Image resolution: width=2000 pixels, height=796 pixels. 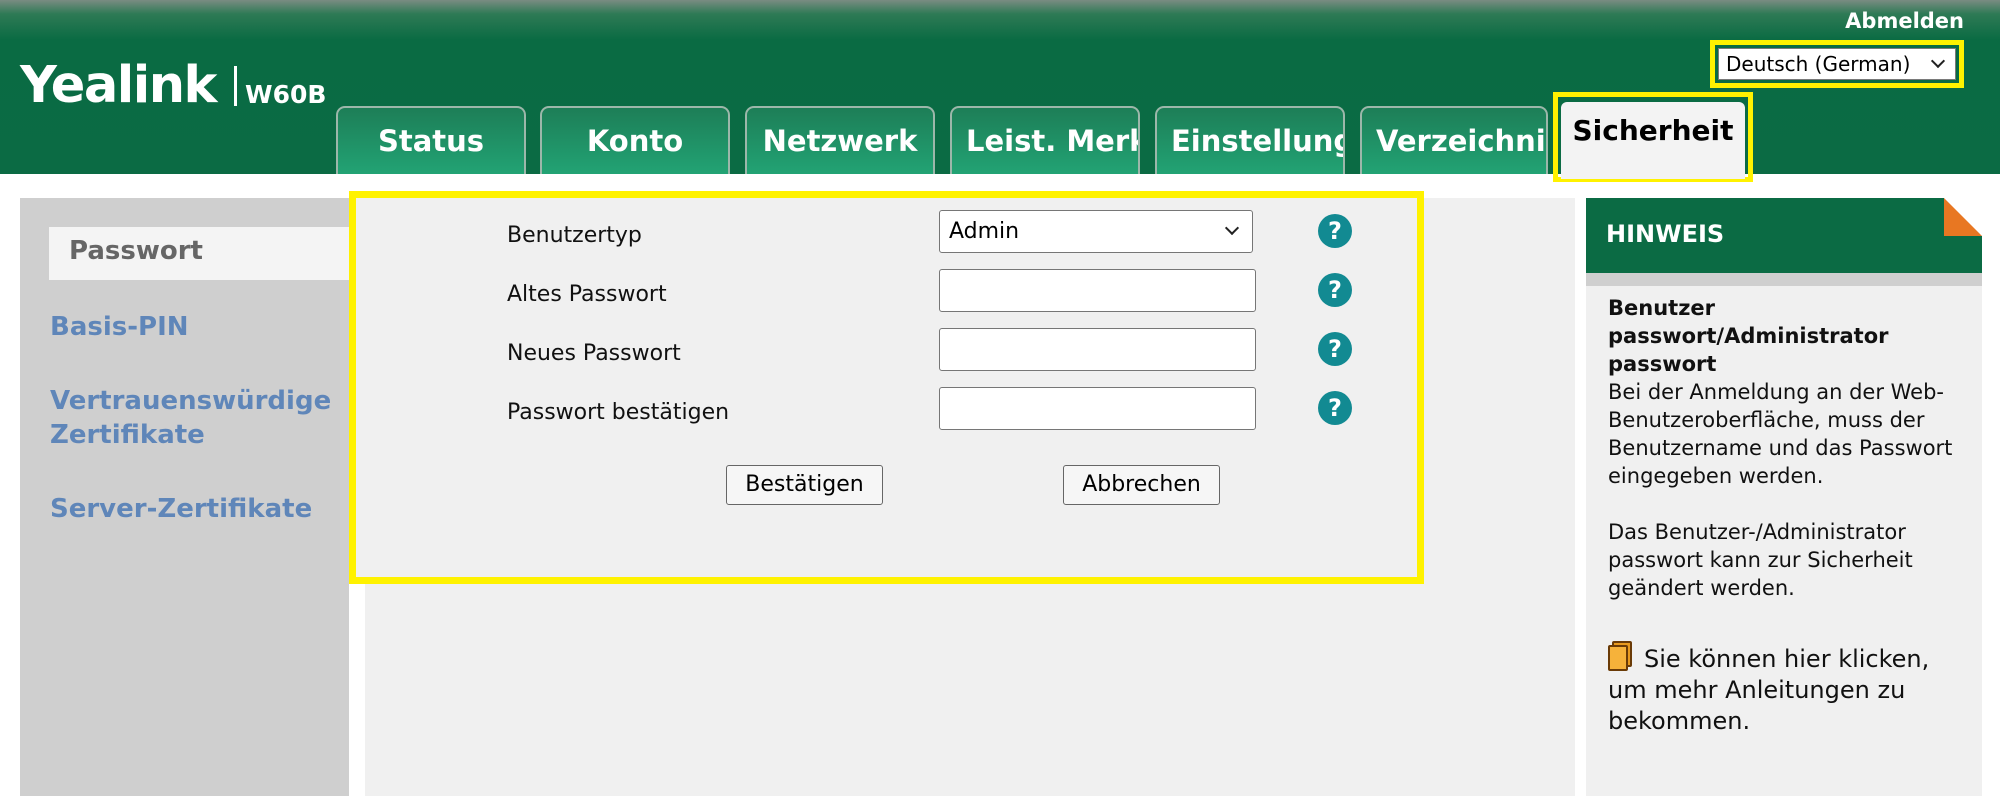 I want to click on tab-konto: Konto, so click(x=635, y=140).